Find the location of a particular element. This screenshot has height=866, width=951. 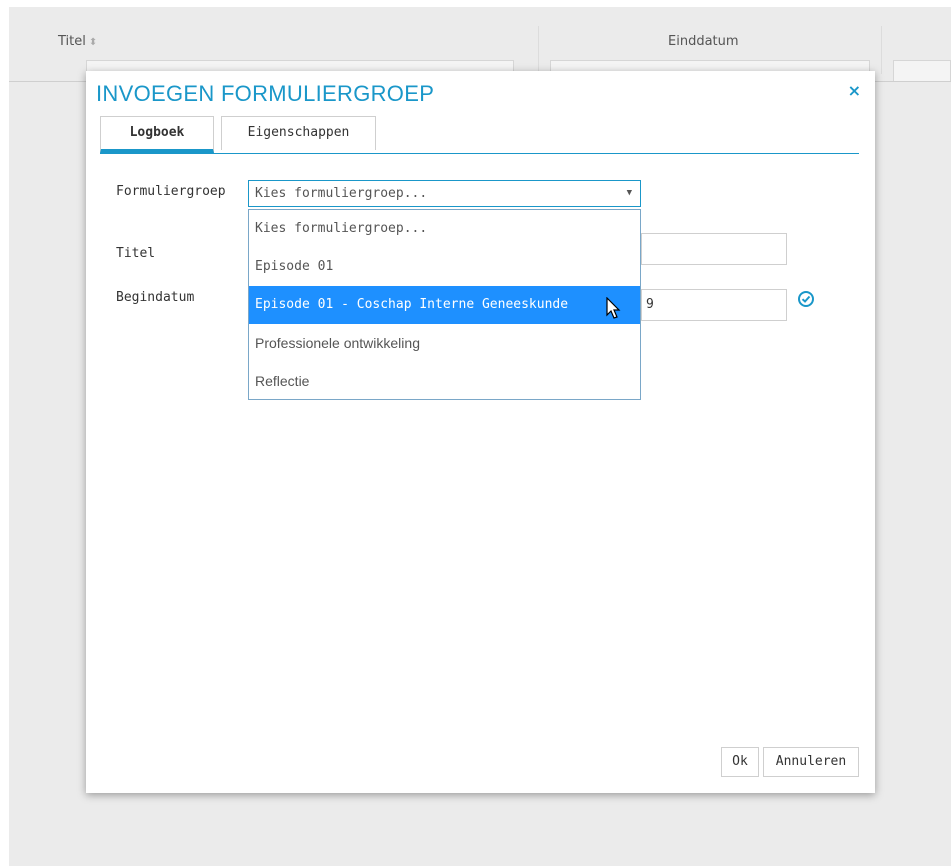

ok-button: Ok is located at coordinates (740, 762).